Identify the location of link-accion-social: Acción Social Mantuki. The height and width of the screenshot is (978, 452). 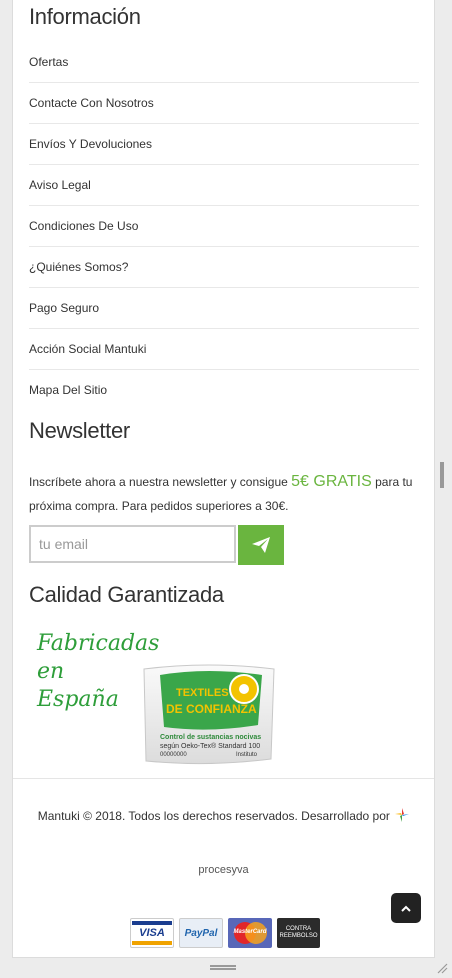
(224, 349).